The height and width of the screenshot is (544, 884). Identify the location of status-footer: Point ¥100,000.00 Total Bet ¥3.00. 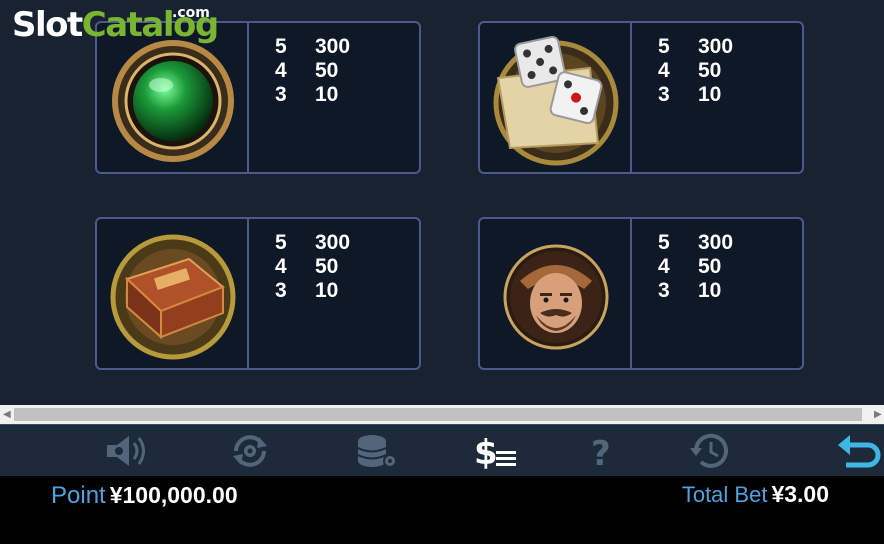
(442, 510).